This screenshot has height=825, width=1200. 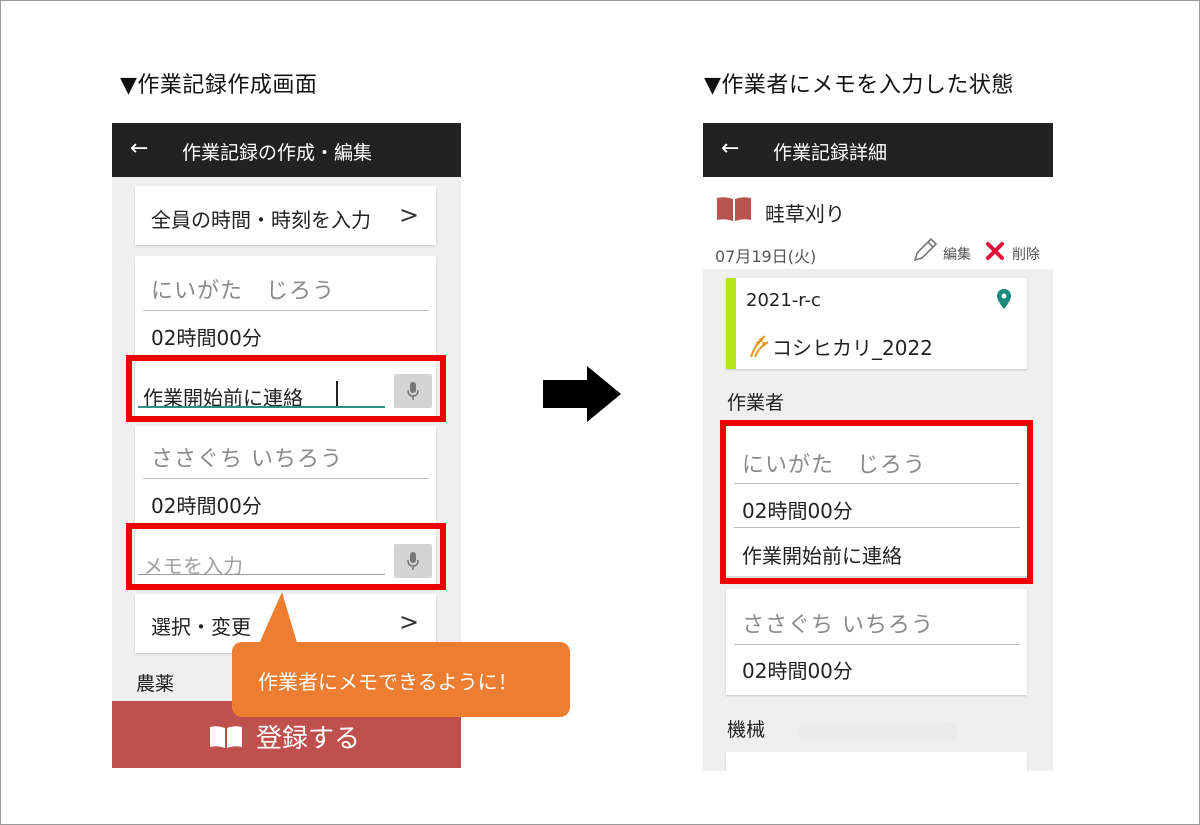 I want to click on delete-label: 削除, so click(x=1026, y=254).